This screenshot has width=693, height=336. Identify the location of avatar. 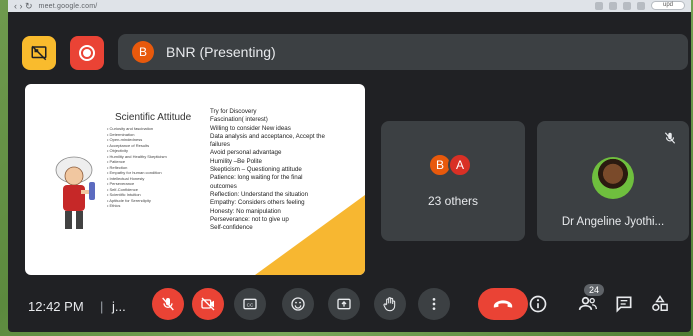
(613, 178).